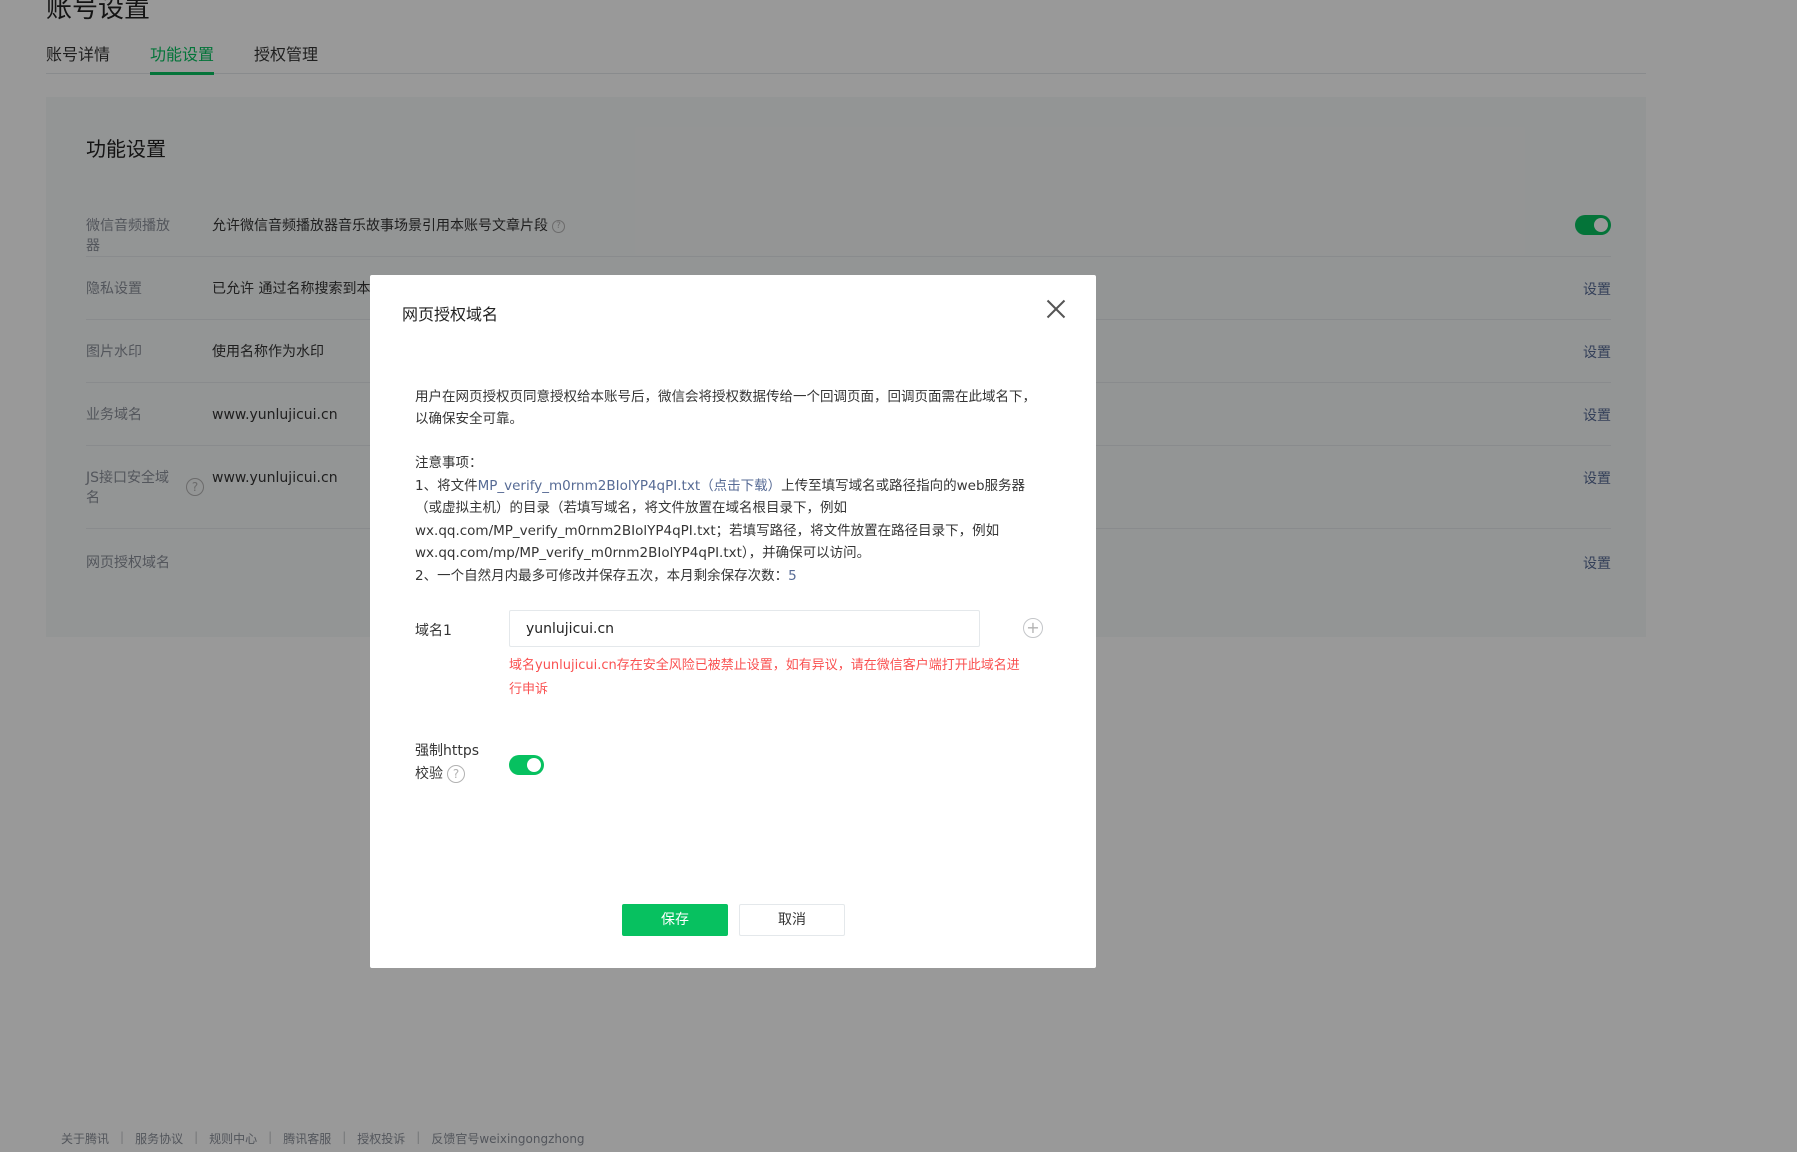  What do you see at coordinates (526, 765) in the screenshot?
I see `https-toggle` at bounding box center [526, 765].